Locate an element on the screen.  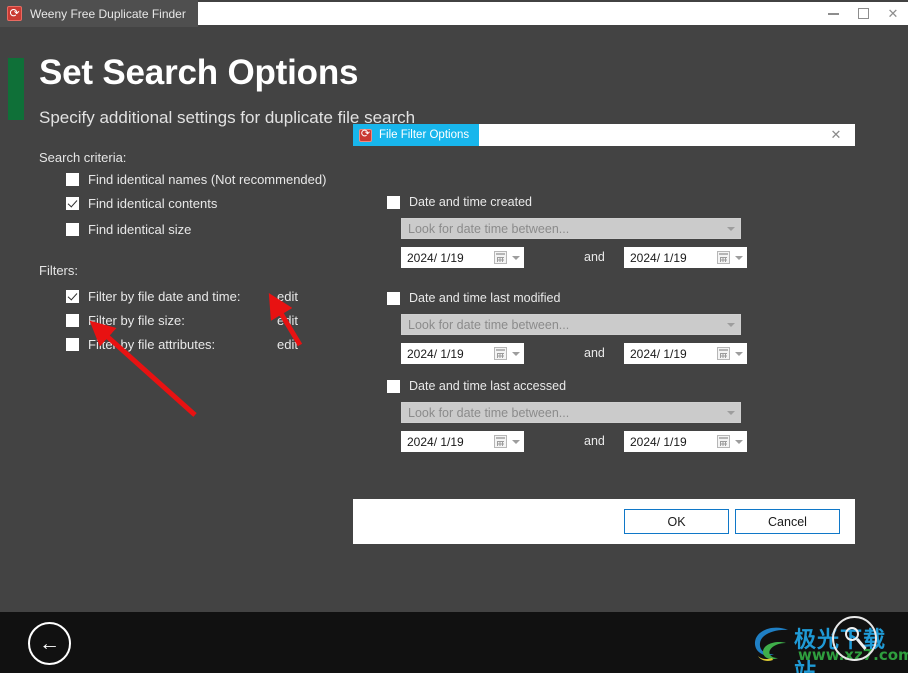
checkbox-label: Find identical names (Not recommended) is located at coordinates (207, 179).